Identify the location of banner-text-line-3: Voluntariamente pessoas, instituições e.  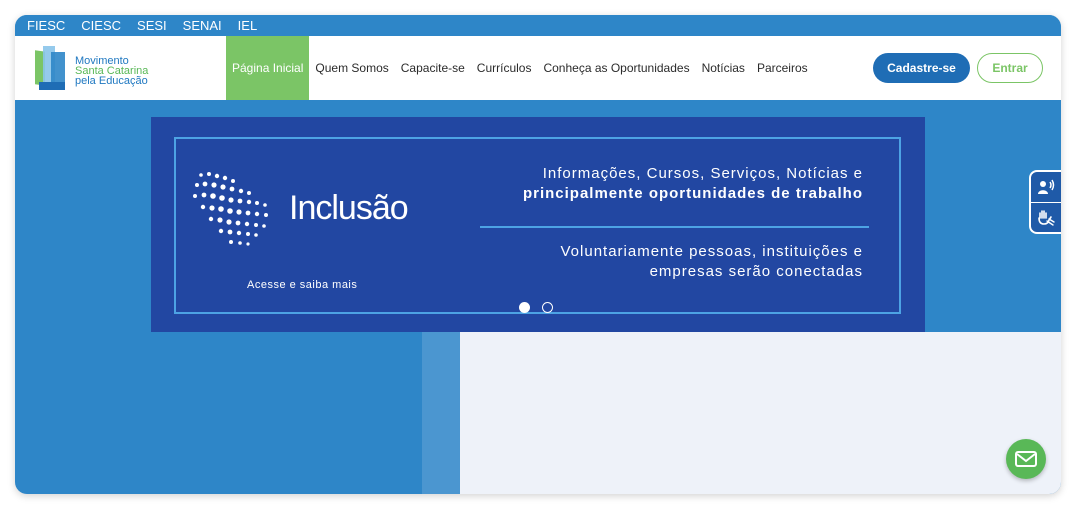
(711, 251).